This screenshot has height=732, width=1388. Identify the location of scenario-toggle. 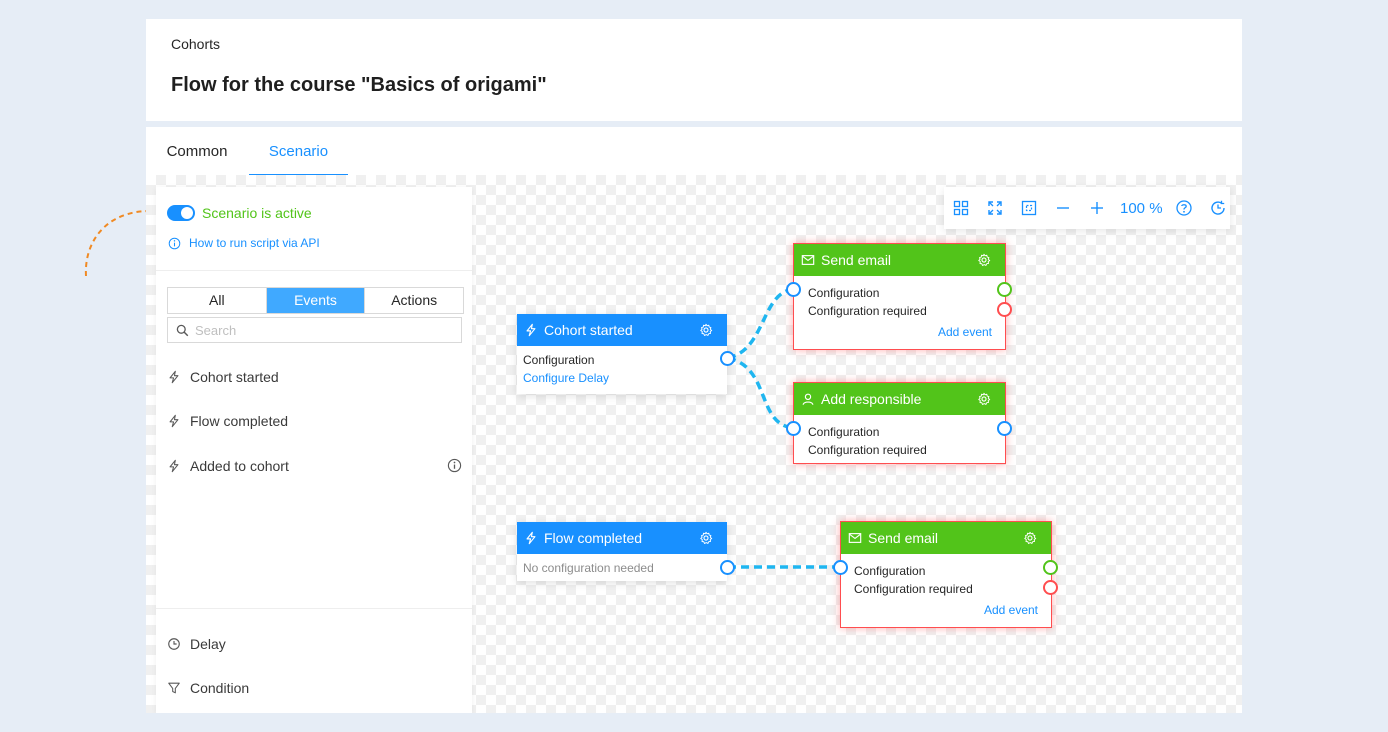
(181, 213).